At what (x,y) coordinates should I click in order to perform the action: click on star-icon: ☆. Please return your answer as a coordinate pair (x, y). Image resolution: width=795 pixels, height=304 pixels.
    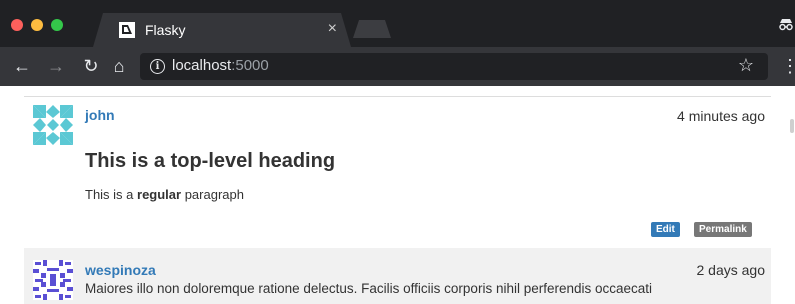
    Looking at the image, I should click on (746, 65).